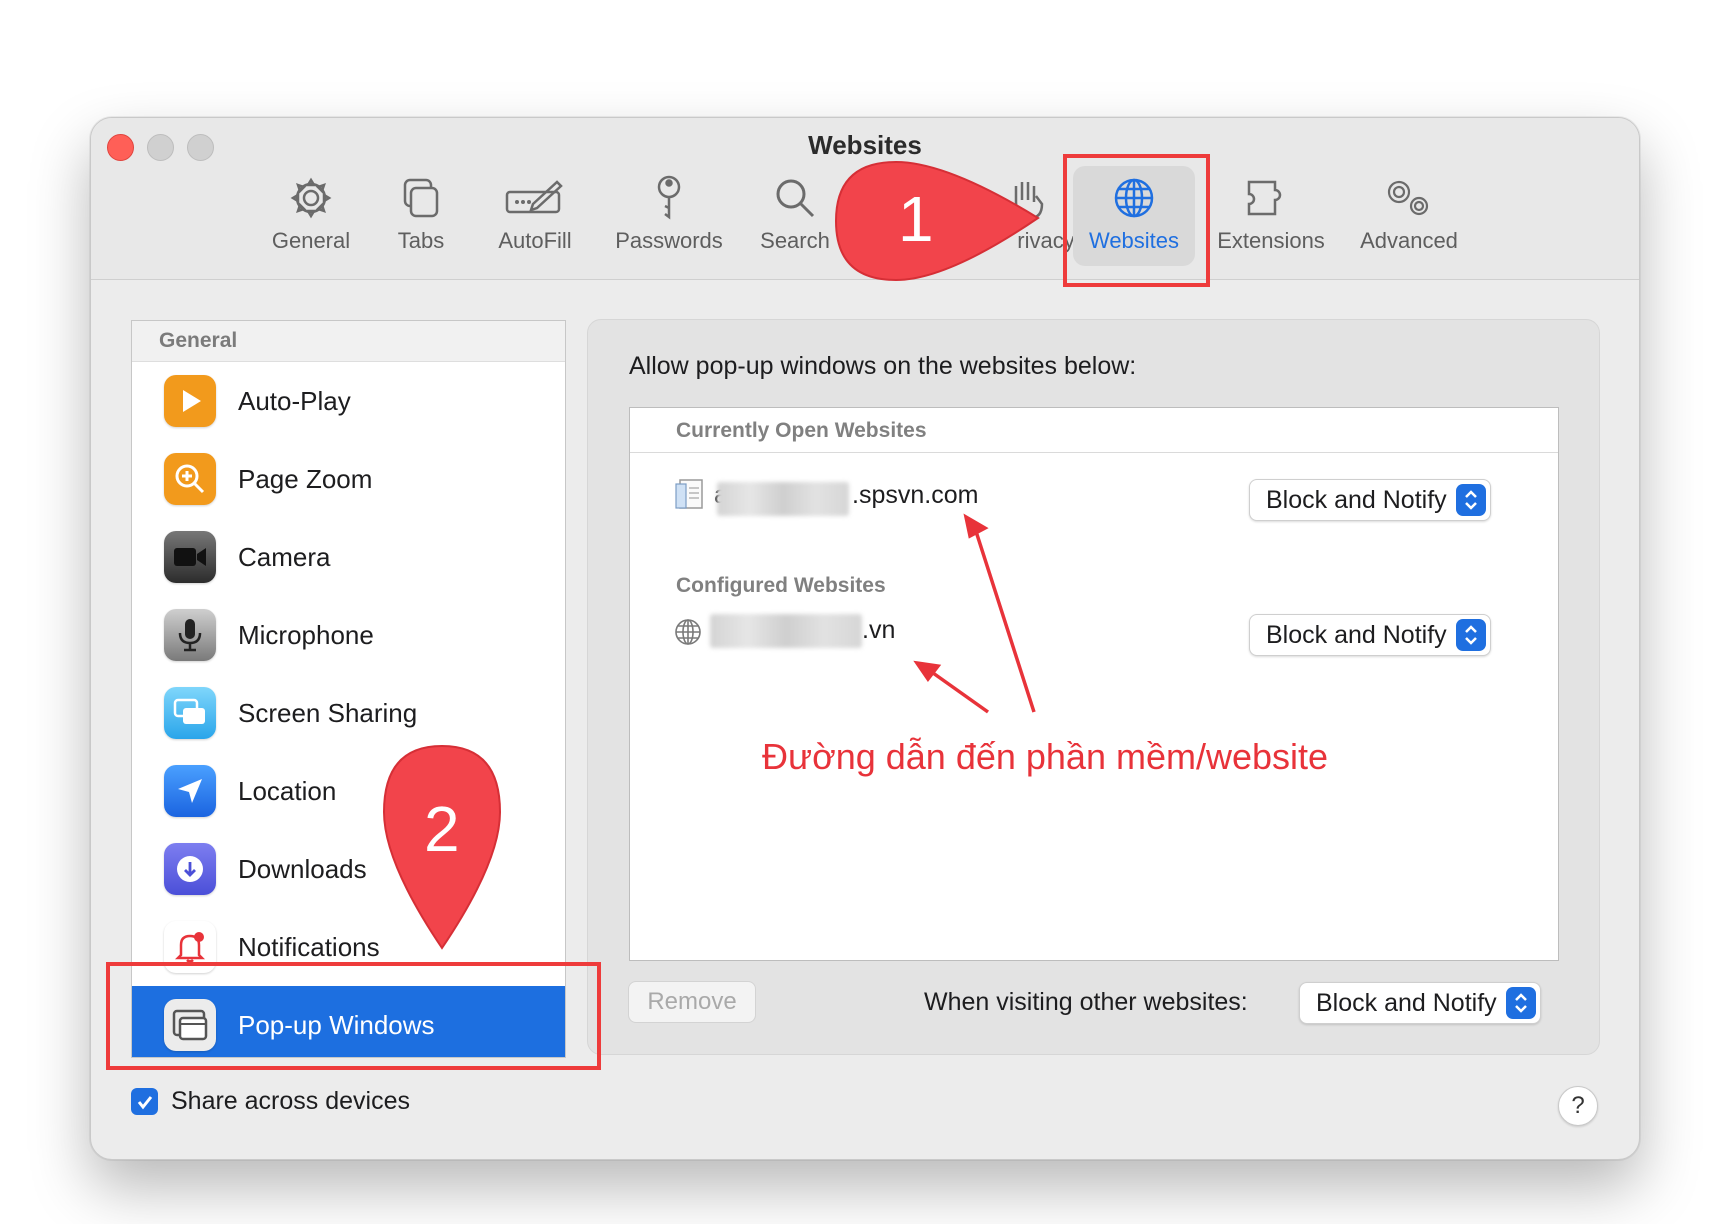 This screenshot has height=1224, width=1718. Describe the element at coordinates (442, 829) in the screenshot. I see `step-2-number: 2` at that location.